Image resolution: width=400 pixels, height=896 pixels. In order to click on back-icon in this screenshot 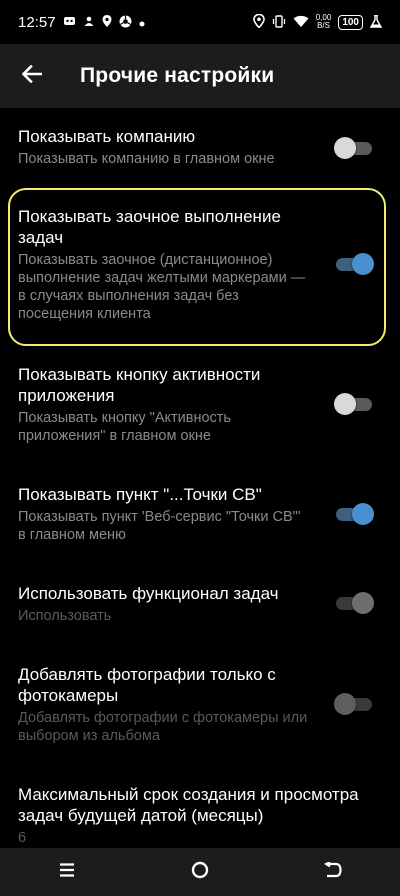, I will do `click(333, 871)`.